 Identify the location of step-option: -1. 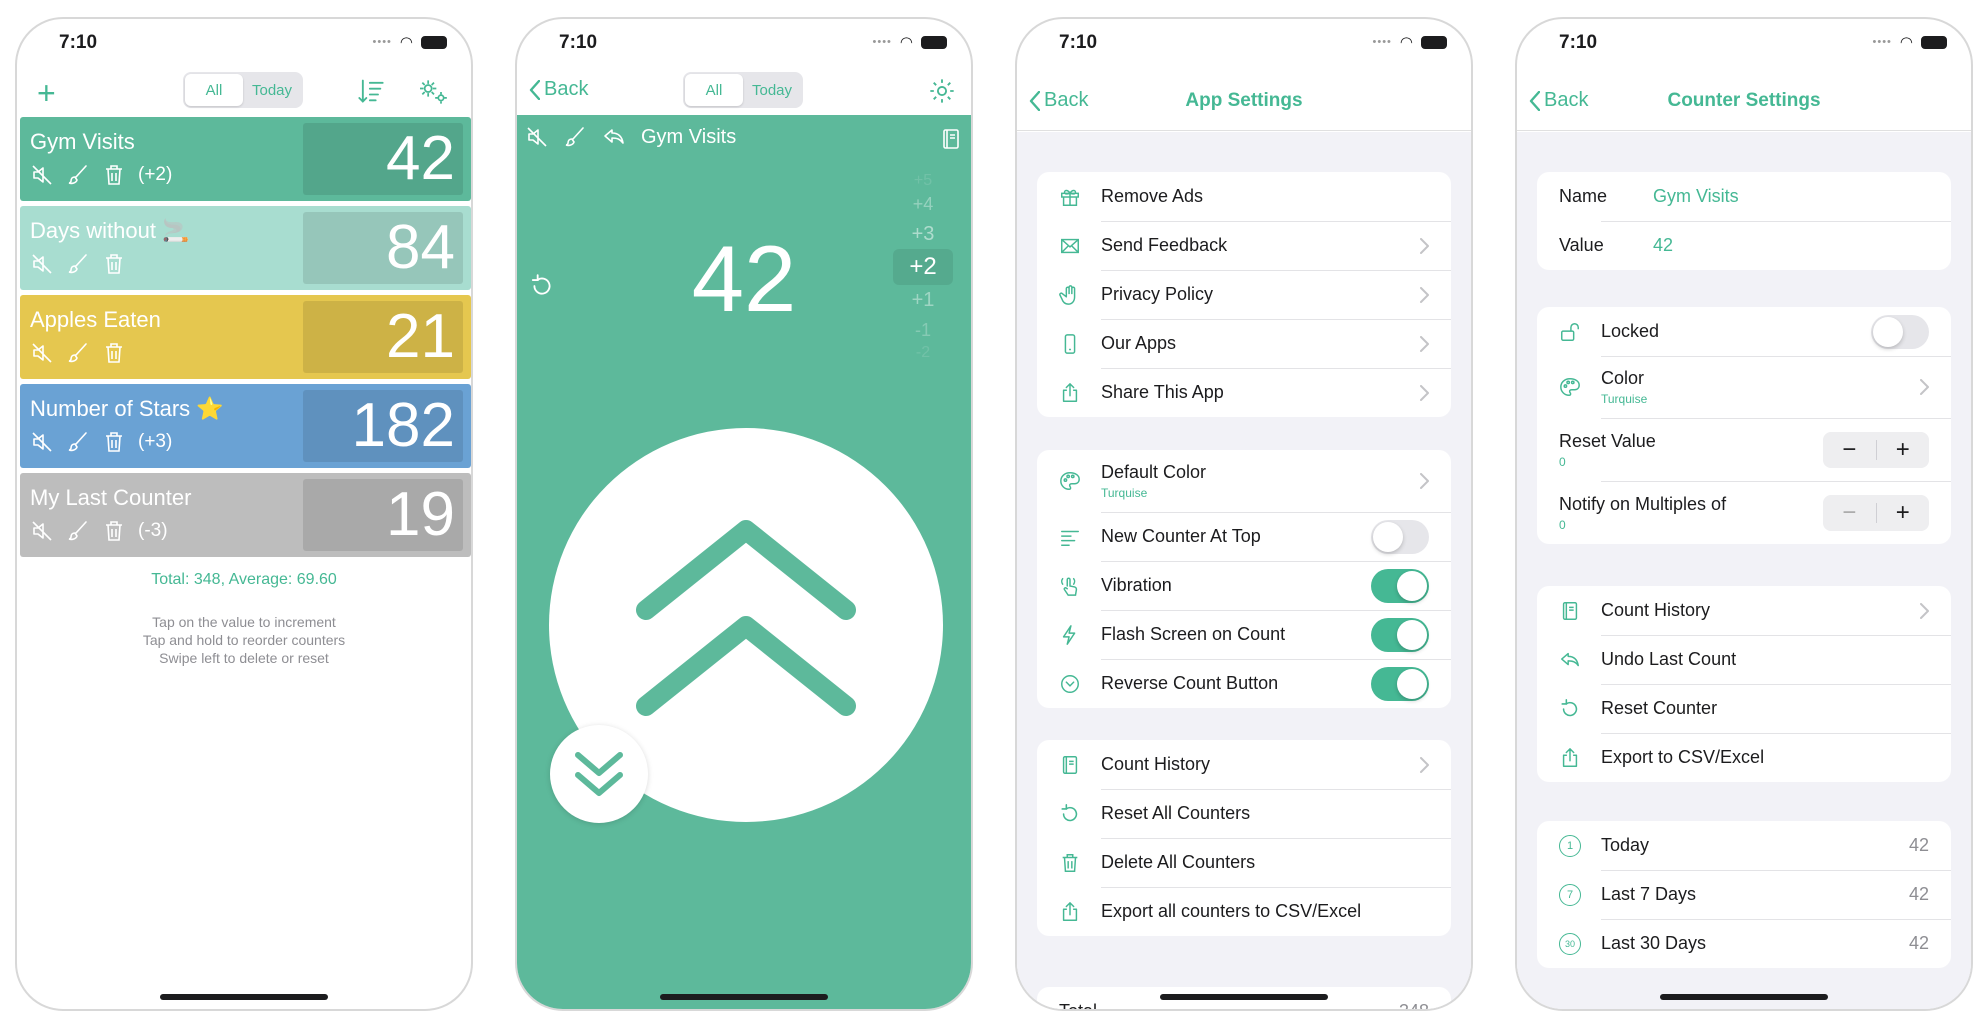
(923, 330).